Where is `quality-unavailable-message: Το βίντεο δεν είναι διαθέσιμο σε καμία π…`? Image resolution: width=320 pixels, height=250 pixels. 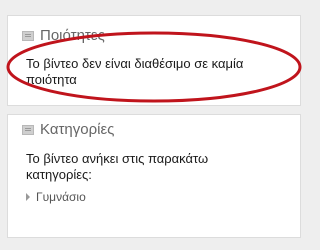
quality-unavailable-message: Το βίντεο δεν είναι διαθέσιμο σε καμία π… is located at coordinates (135, 71).